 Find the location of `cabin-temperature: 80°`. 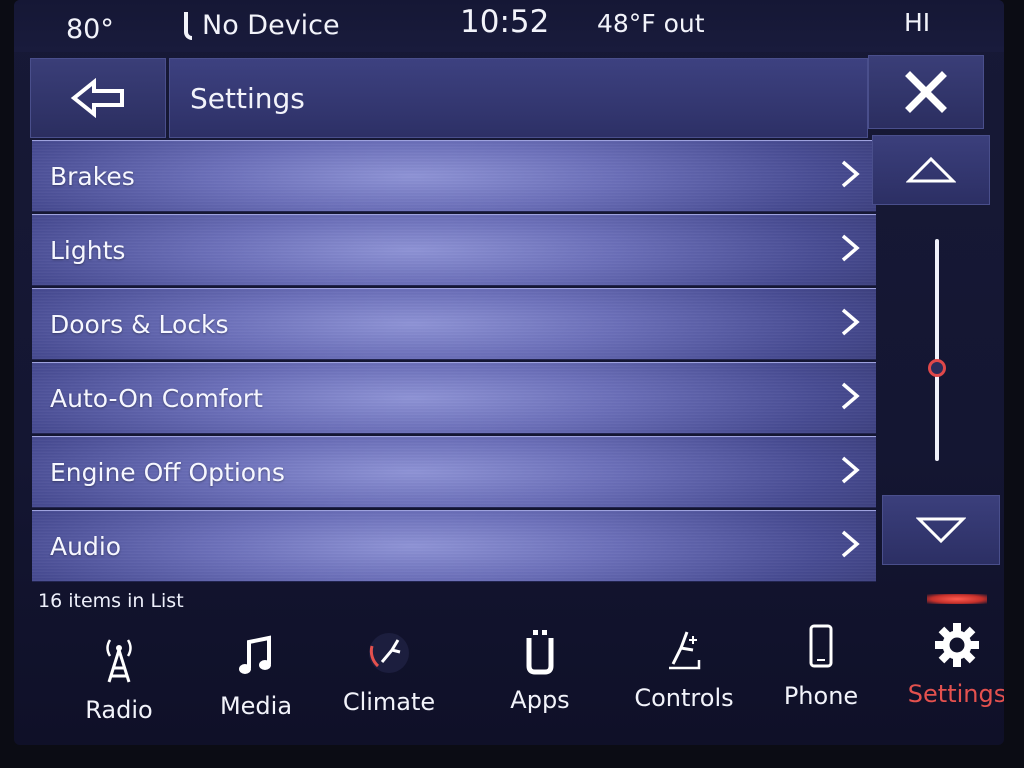

cabin-temperature: 80° is located at coordinates (90, 29).